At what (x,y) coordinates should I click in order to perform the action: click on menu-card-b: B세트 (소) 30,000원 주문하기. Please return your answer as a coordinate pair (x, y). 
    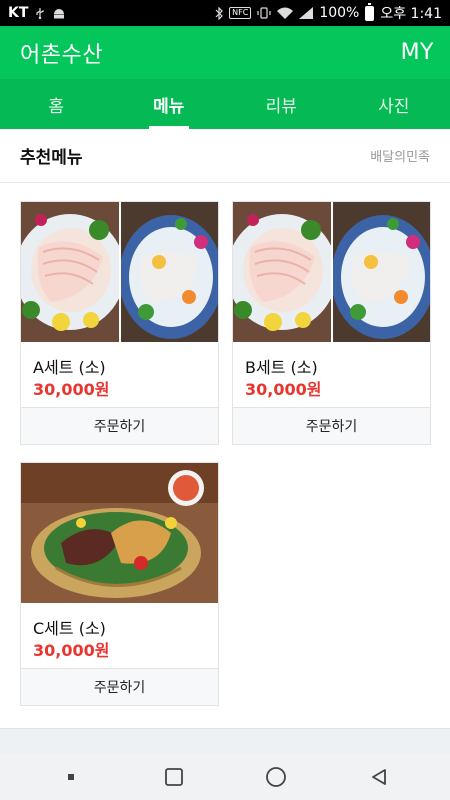
    Looking at the image, I should click on (331, 323).